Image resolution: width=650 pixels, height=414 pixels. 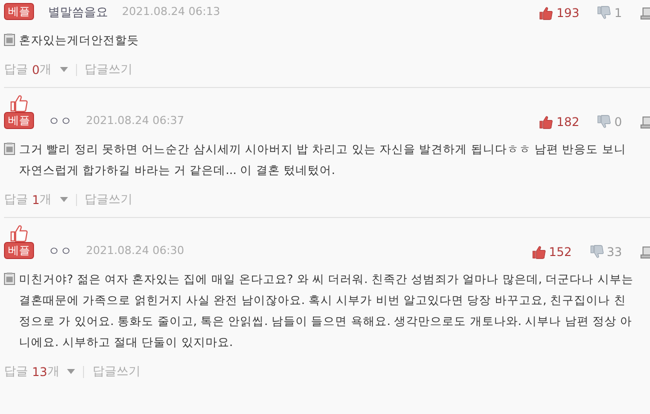 What do you see at coordinates (559, 122) in the screenshot?
I see `like-button: 182` at bounding box center [559, 122].